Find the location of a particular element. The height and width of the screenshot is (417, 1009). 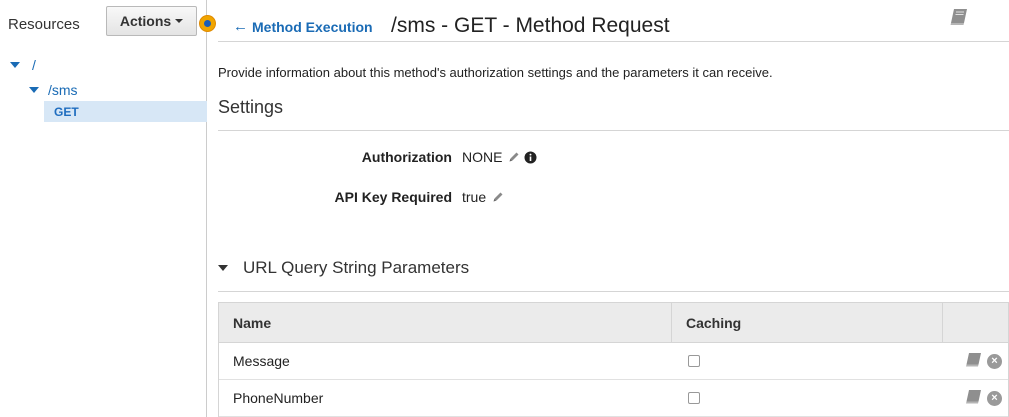

collapse-triangle-icon is located at coordinates (223, 268).